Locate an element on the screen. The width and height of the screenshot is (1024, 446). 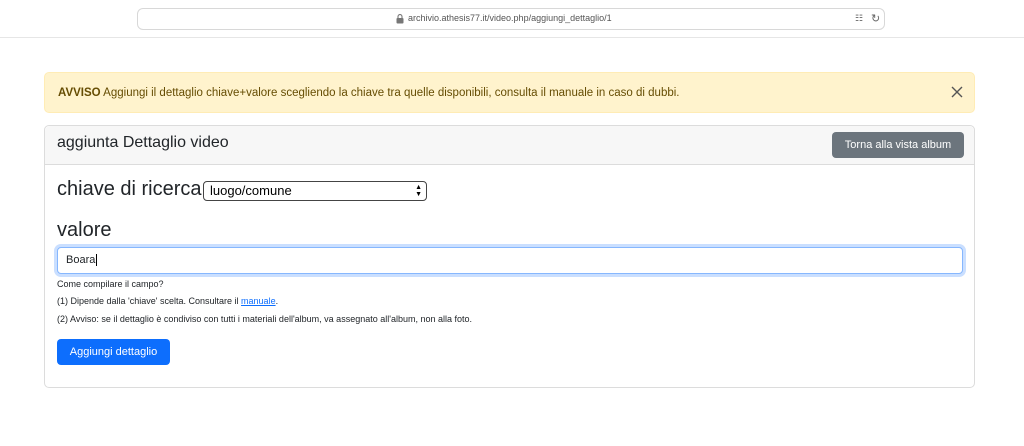
close-icon is located at coordinates (957, 92).